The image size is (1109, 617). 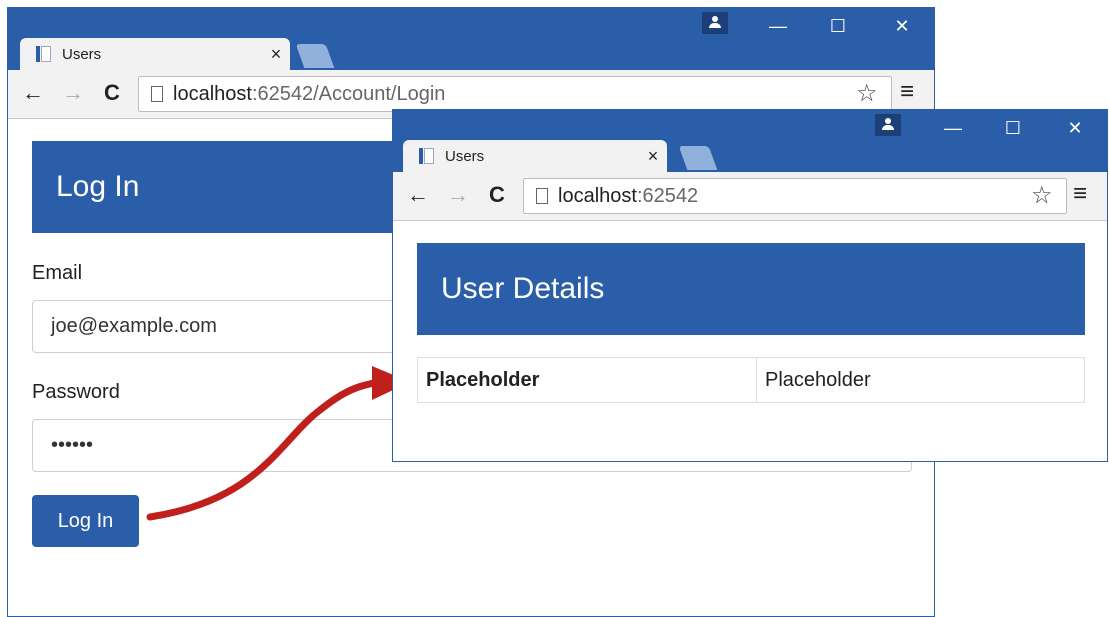 I want to click on table-value-cell: Placeholder, so click(x=920, y=380).